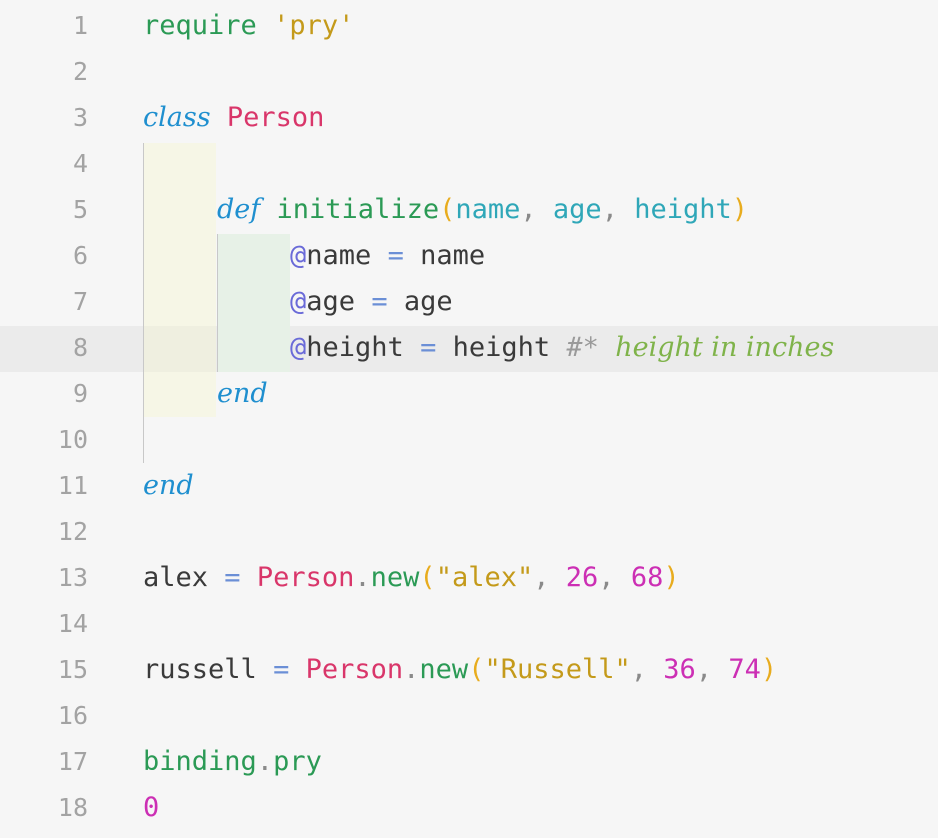  What do you see at coordinates (72, 669) in the screenshot?
I see `line-number: 15` at bounding box center [72, 669].